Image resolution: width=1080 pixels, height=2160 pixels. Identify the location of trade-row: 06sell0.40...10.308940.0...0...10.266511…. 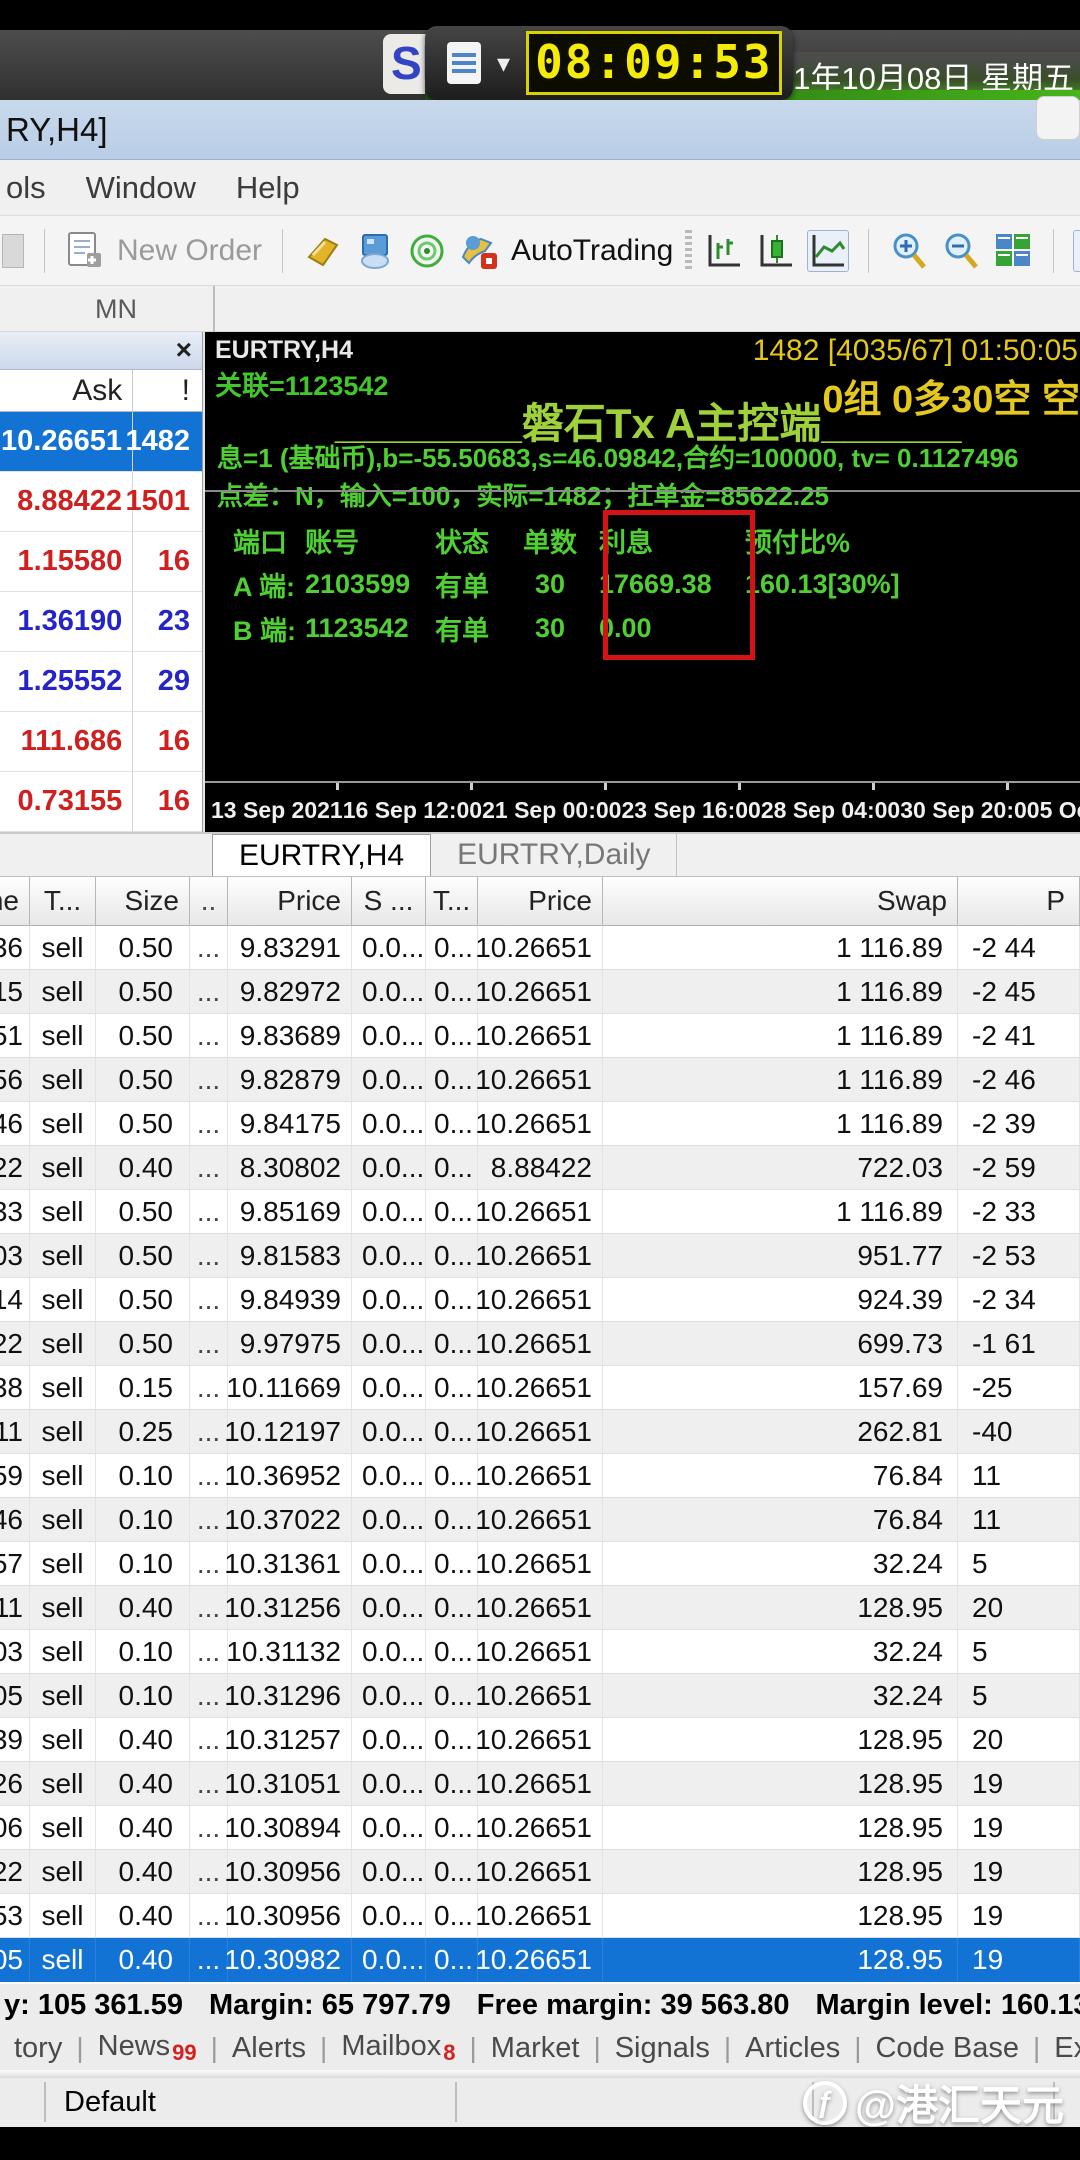
(540, 1828).